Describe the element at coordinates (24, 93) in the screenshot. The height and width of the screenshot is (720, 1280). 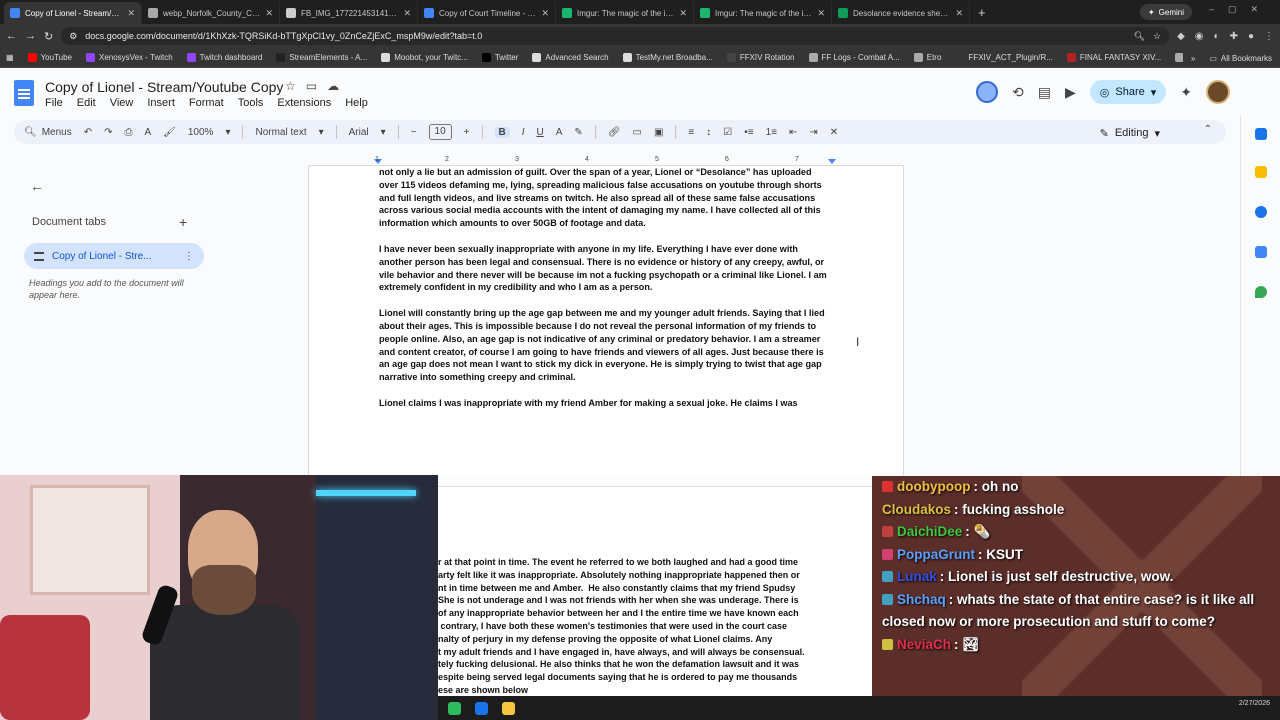
I see `docs-logo-icon` at that location.